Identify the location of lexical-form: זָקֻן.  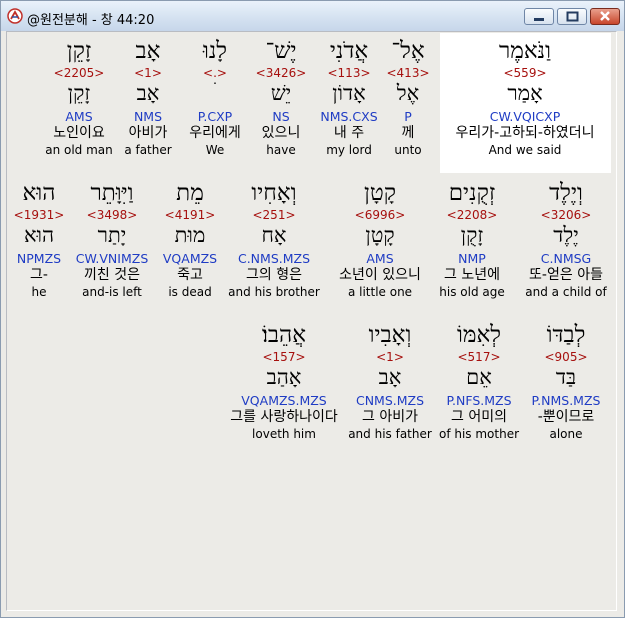
(472, 235).